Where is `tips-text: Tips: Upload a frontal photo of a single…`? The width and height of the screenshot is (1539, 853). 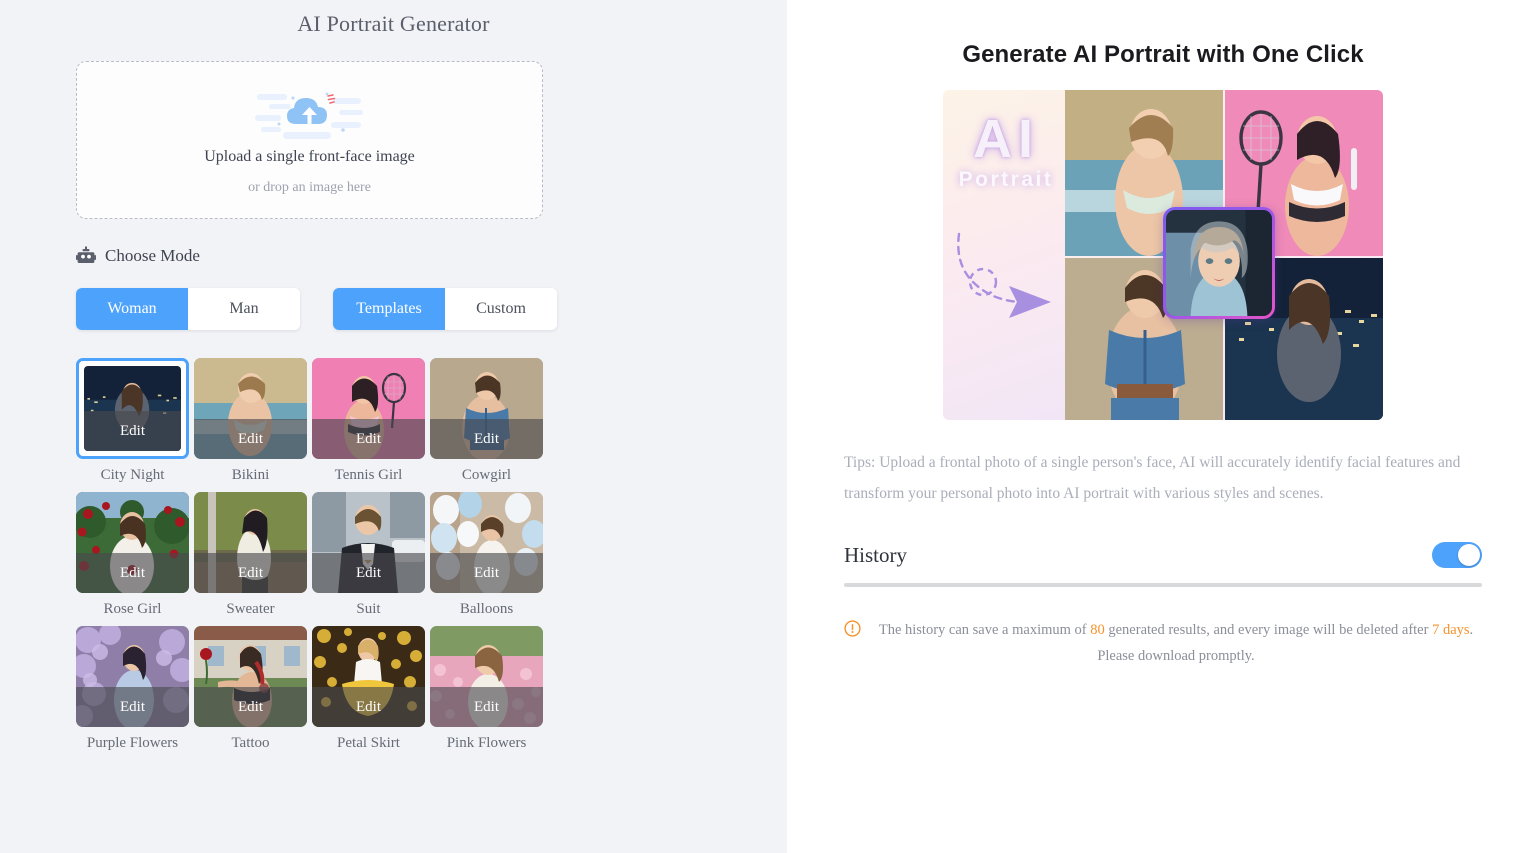
tips-text: Tips: Upload a frontal photo of a single… is located at coordinates (1152, 478).